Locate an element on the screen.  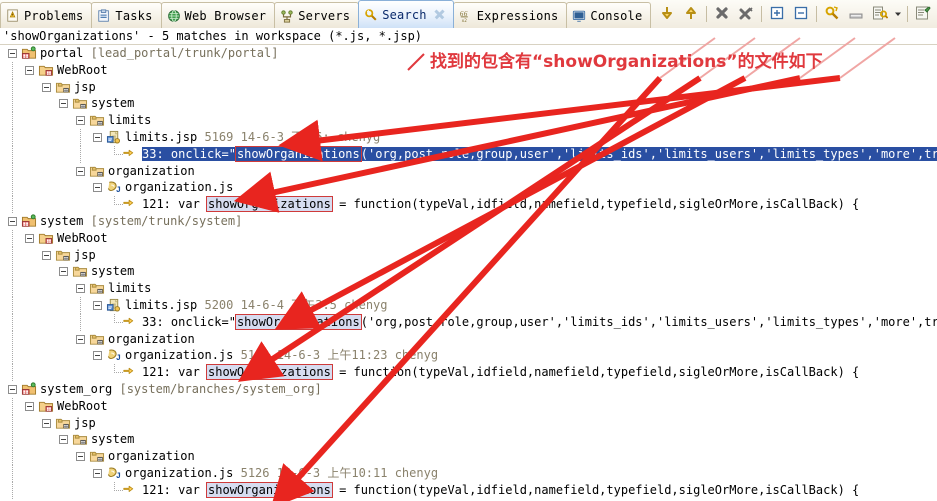
file-name: limits.jsp is located at coordinates (161, 305).